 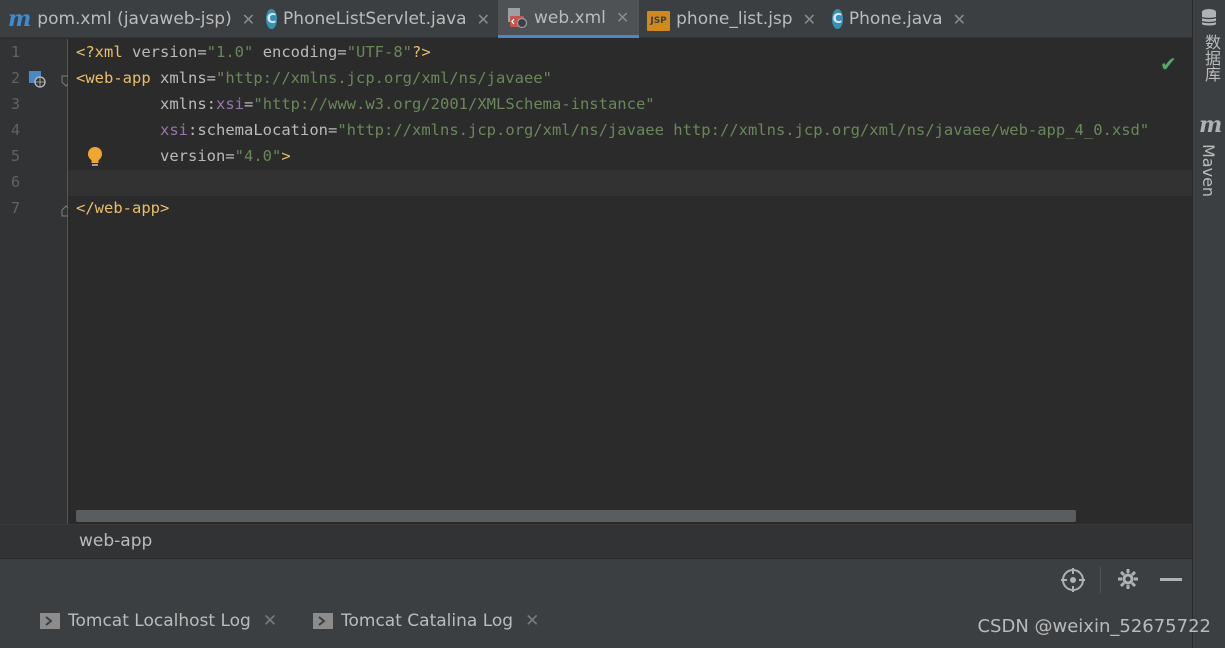 I want to click on code-line-1: <?xml version="1.0" encoding="UTF-8"?>, so click(x=253, y=52).